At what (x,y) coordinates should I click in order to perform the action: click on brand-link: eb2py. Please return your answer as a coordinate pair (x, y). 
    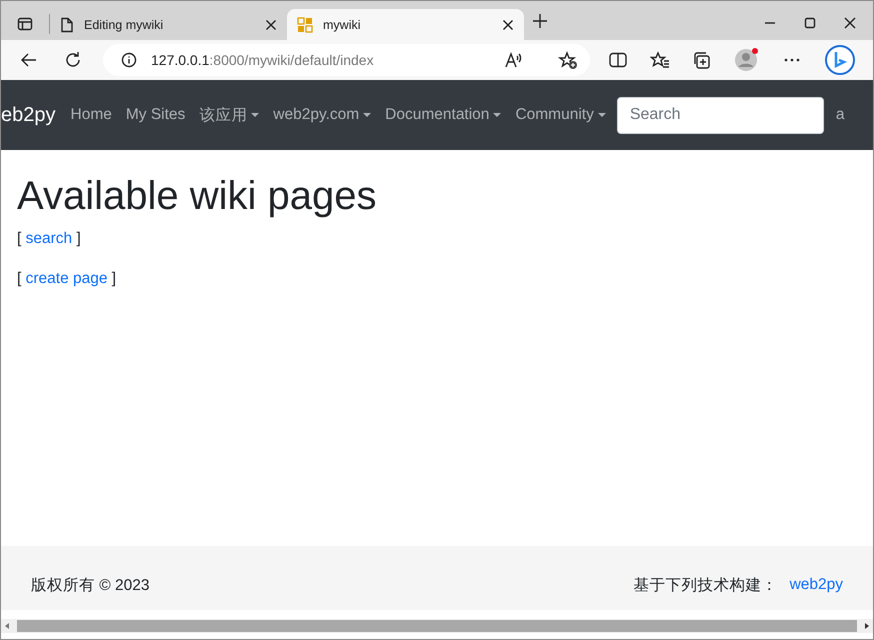
    Looking at the image, I should click on (28, 115).